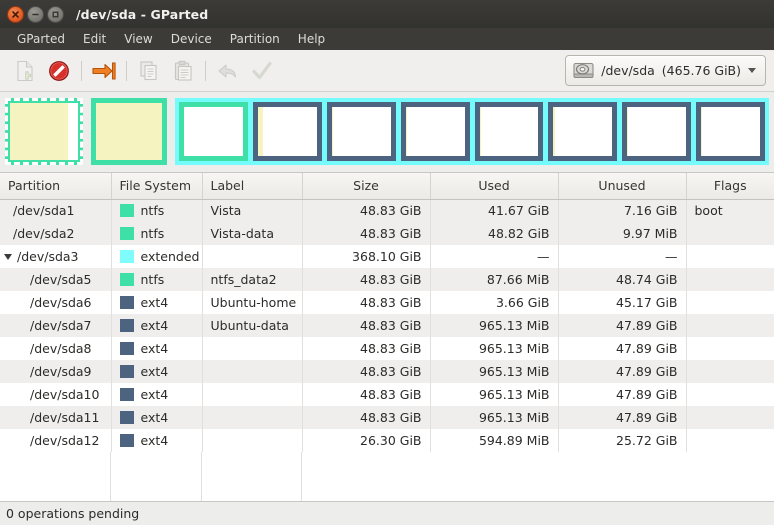  Describe the element at coordinates (104, 71) in the screenshot. I see `resize-move-partition-button` at that location.